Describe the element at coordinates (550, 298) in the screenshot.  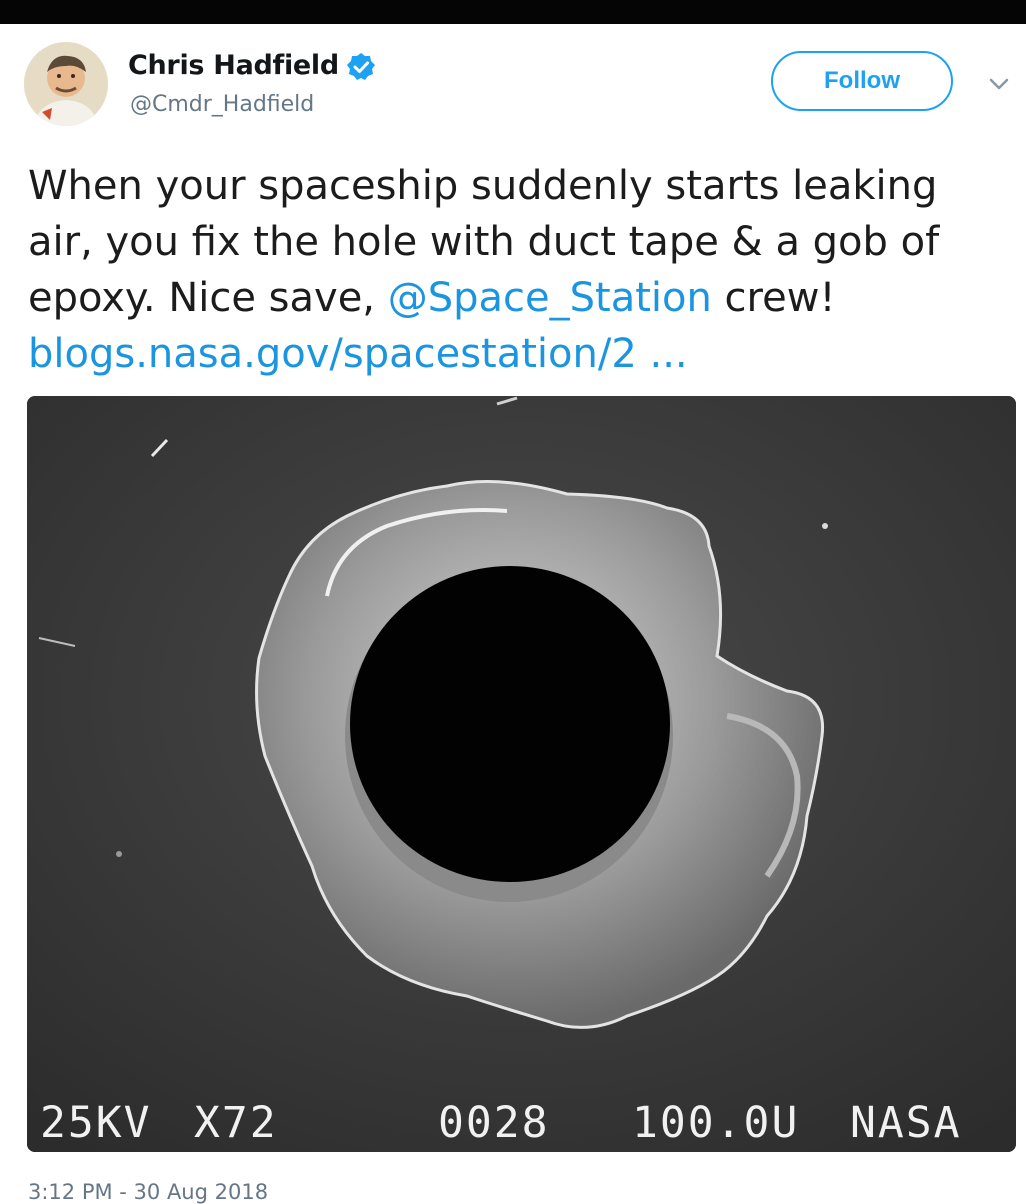
I see `mention-link: @Space_Station` at that location.